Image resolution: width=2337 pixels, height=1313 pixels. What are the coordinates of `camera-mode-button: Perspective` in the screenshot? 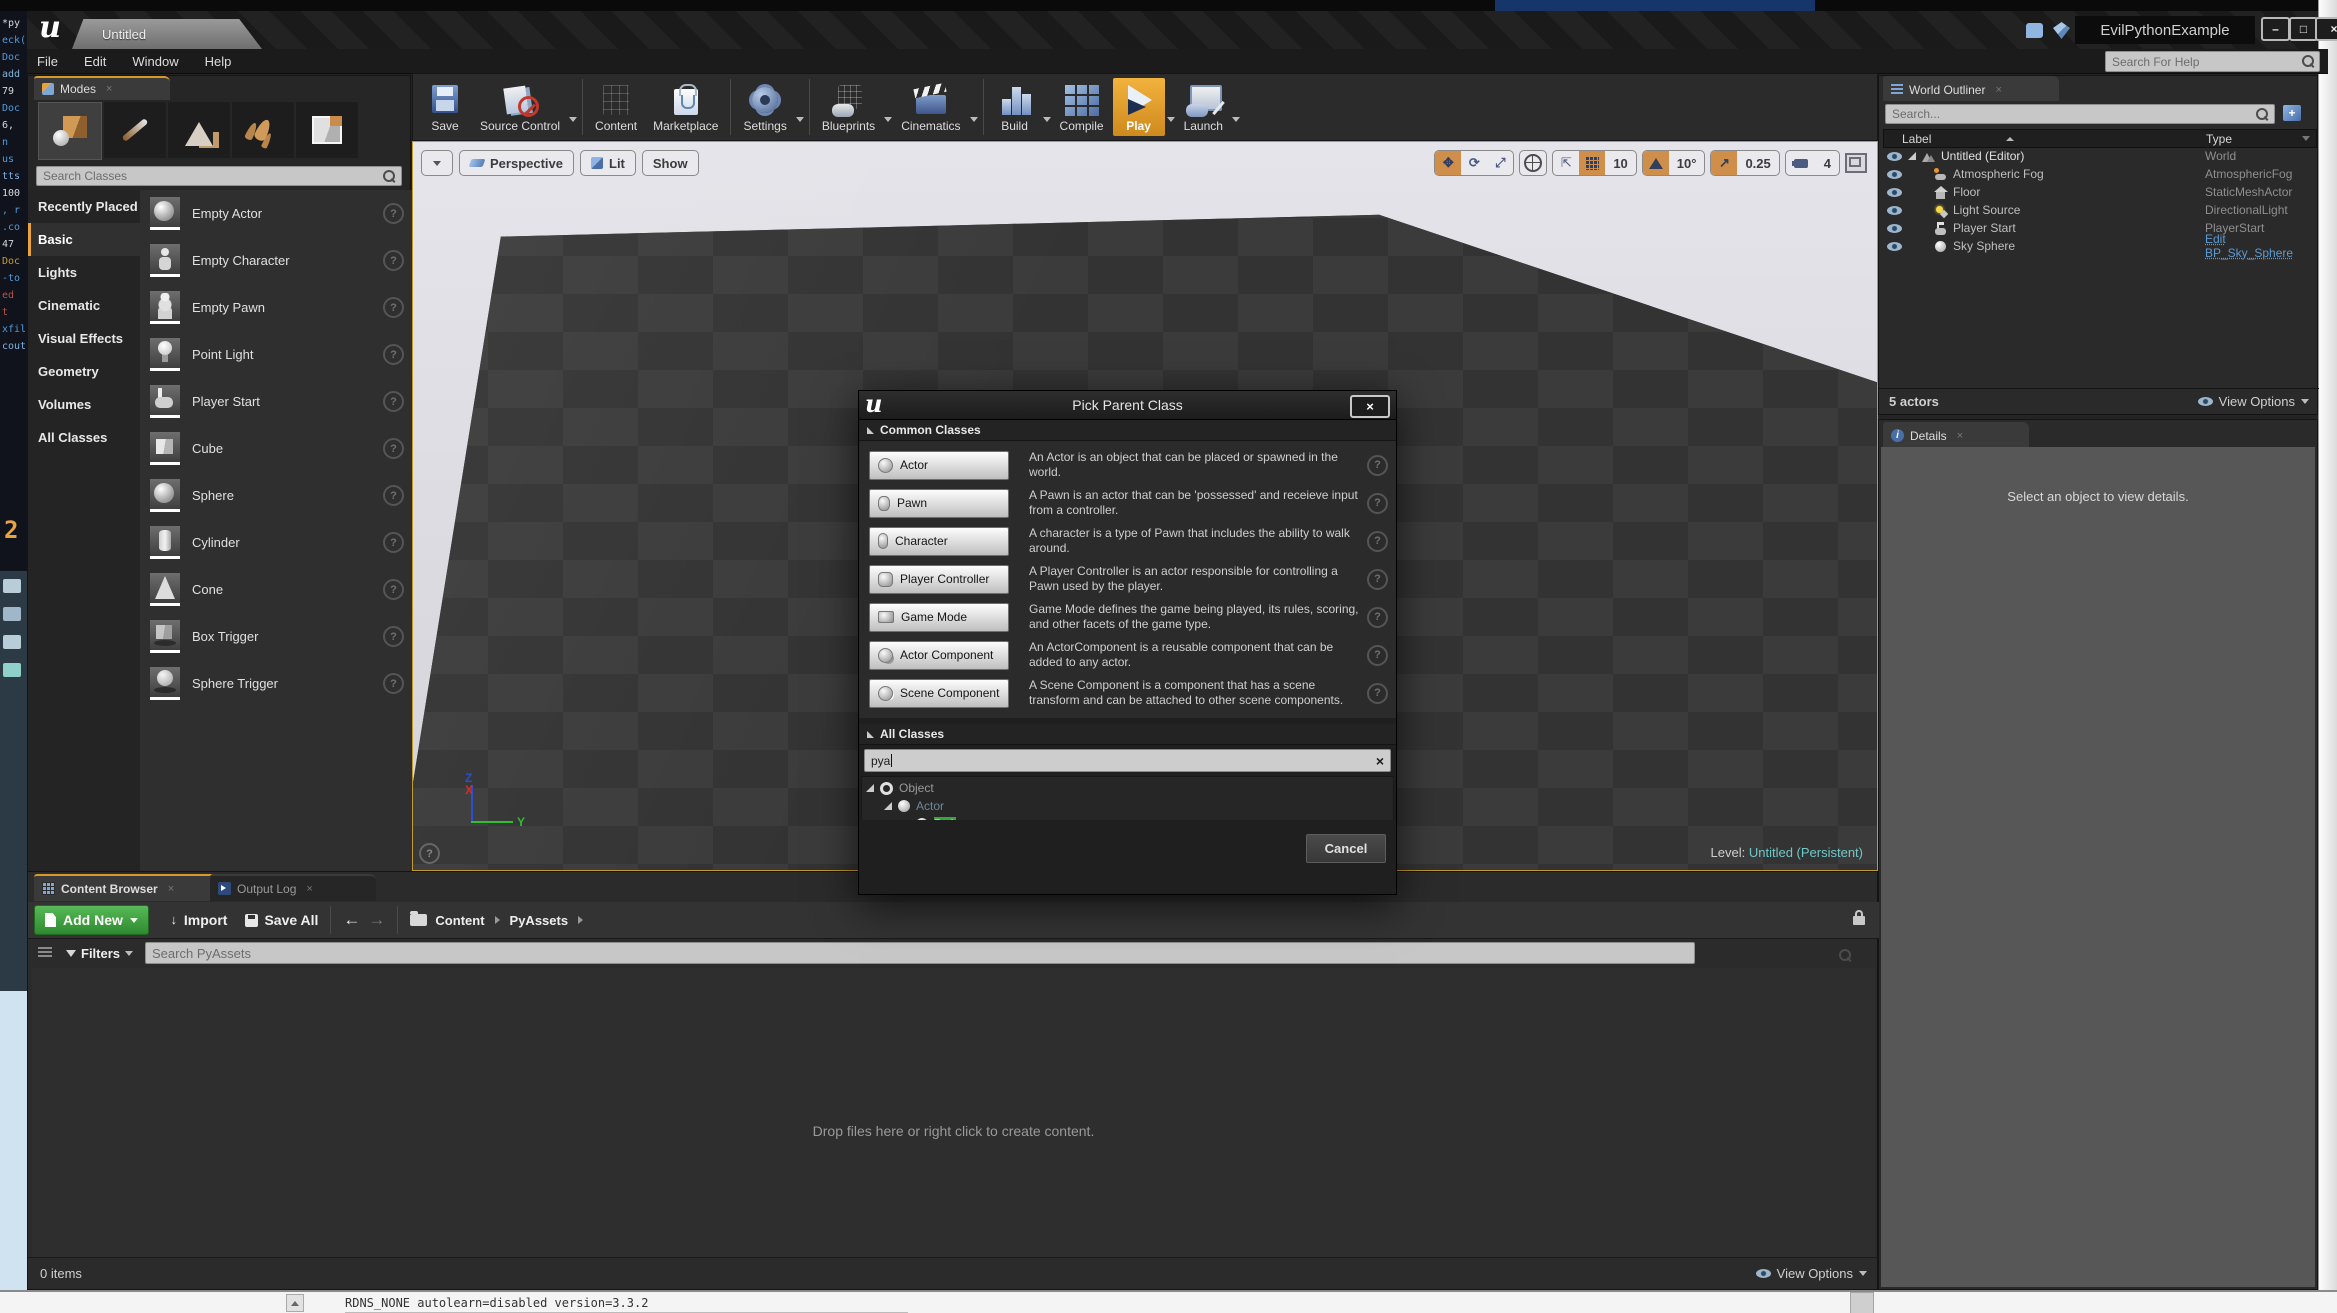 It's located at (516, 163).